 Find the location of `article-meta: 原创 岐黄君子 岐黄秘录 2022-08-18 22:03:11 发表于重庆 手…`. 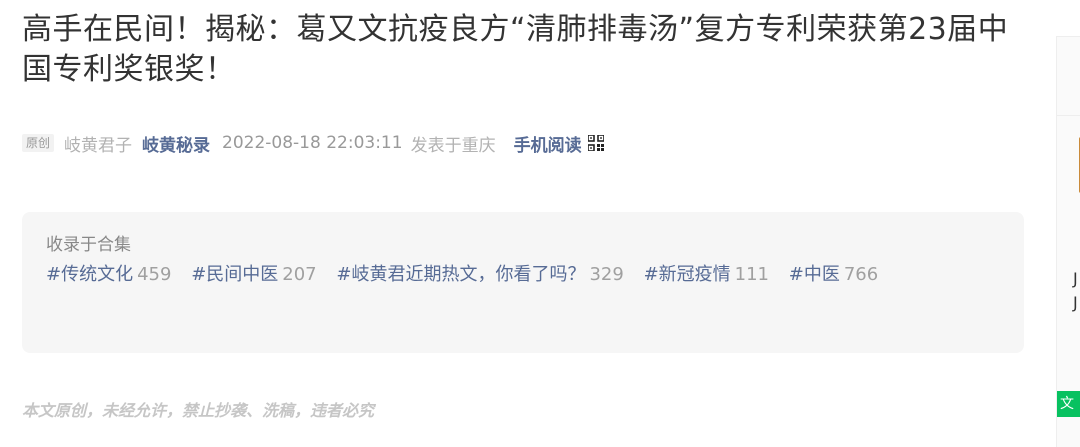

article-meta: 原创 岐黄君子 岐黄秘录 2022-08-18 22:03:11 发表于重庆 手… is located at coordinates (313, 143).